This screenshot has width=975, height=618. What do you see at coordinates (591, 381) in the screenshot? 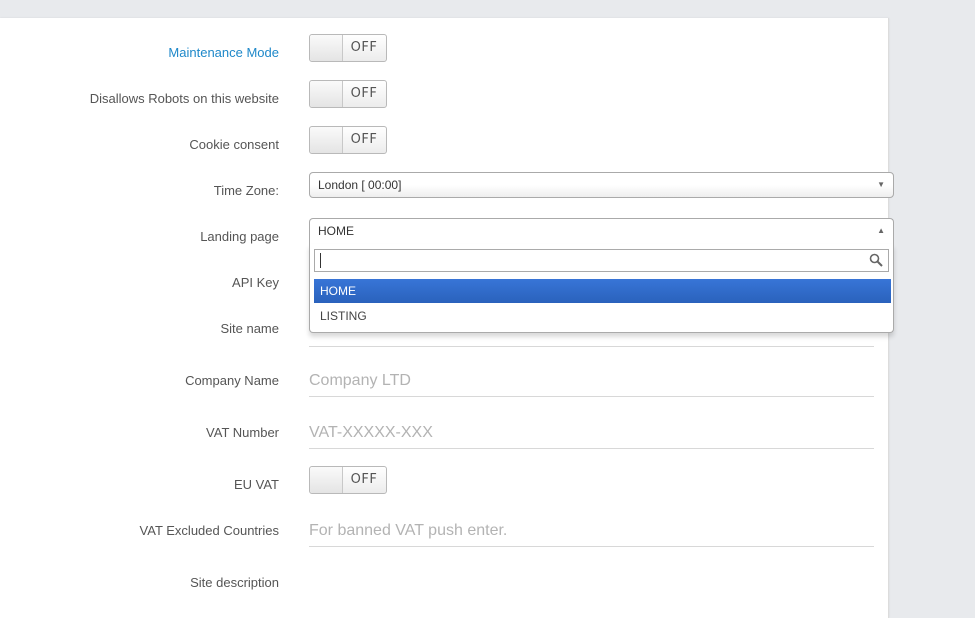
I see `company-name-input` at bounding box center [591, 381].